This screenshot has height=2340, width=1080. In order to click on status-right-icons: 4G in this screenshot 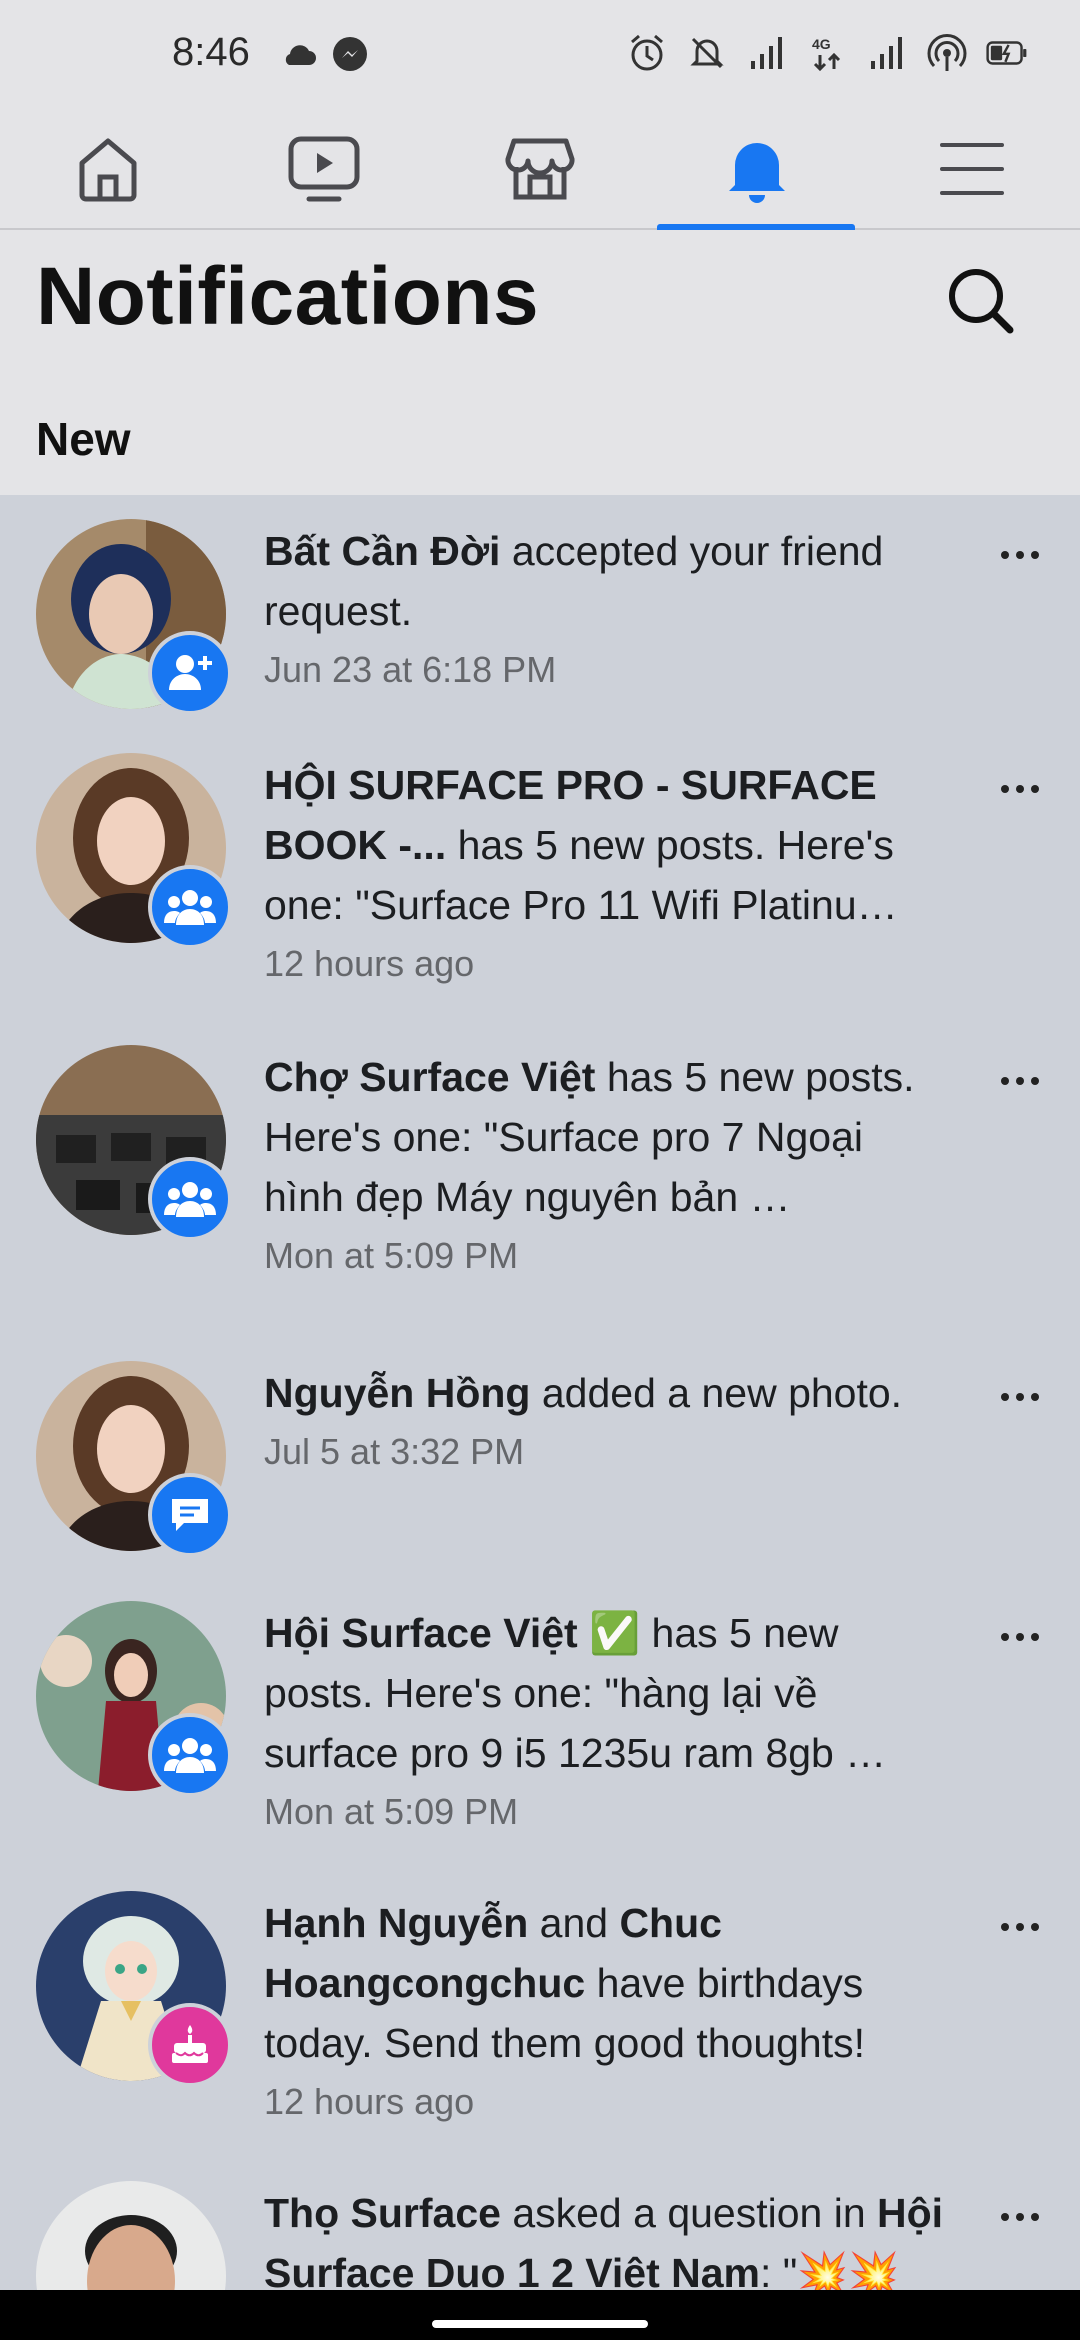, I will do `click(827, 53)`.